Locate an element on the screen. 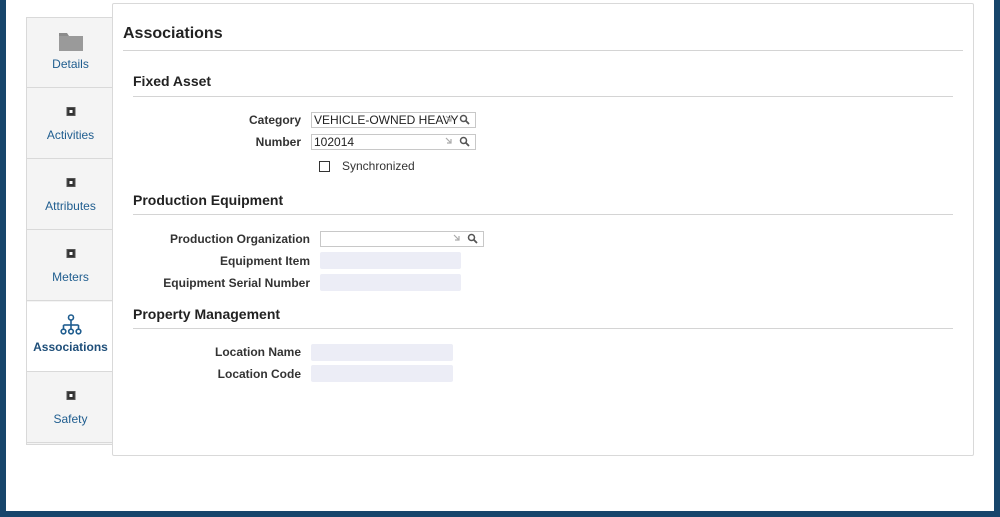  category-field: VEHICLE-OWNED HEAVY is located at coordinates (393, 120).